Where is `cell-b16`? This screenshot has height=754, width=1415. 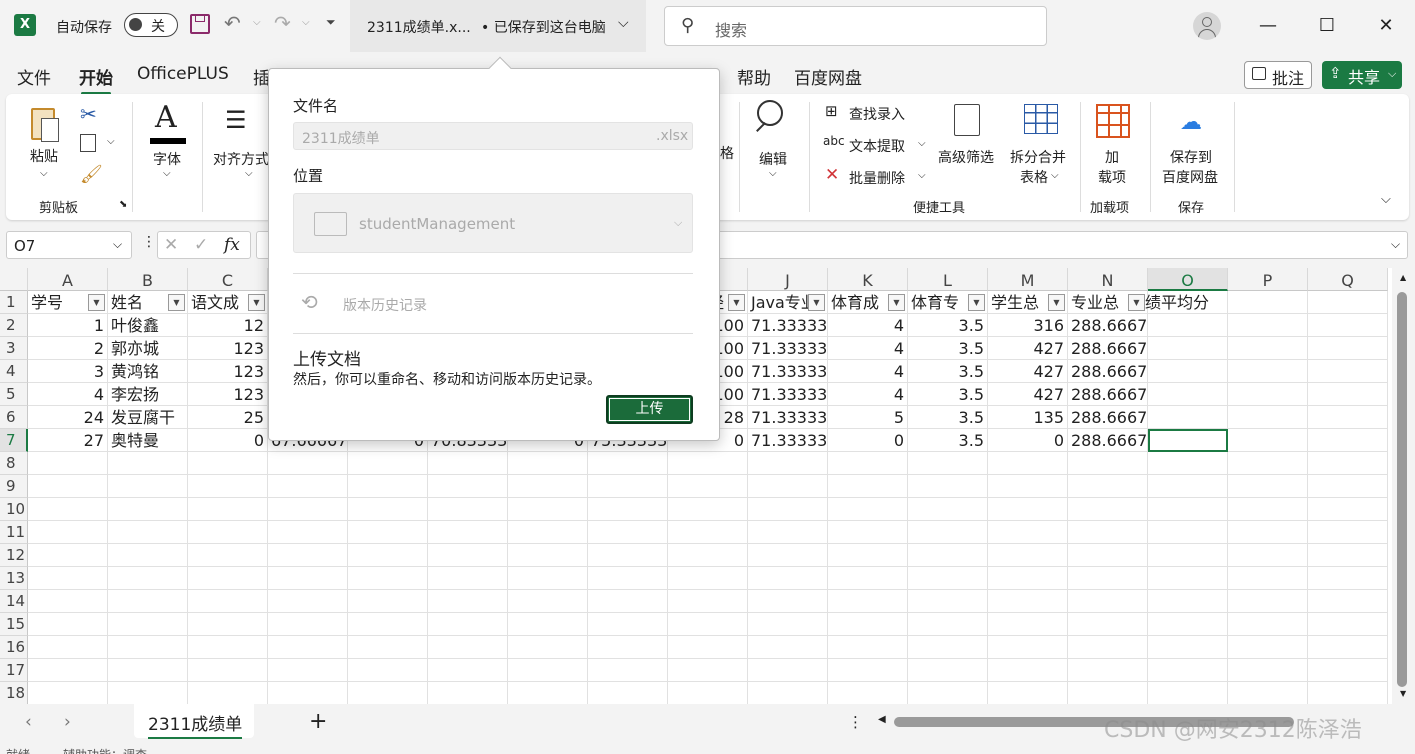 cell-b16 is located at coordinates (148, 647).